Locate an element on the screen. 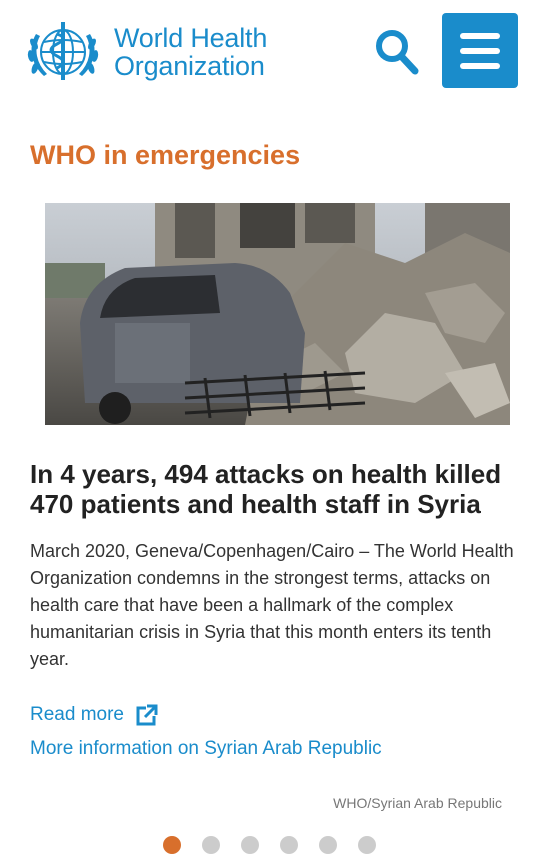  photo-credit: WHO/Syrian Arab Republic is located at coordinates (417, 803).